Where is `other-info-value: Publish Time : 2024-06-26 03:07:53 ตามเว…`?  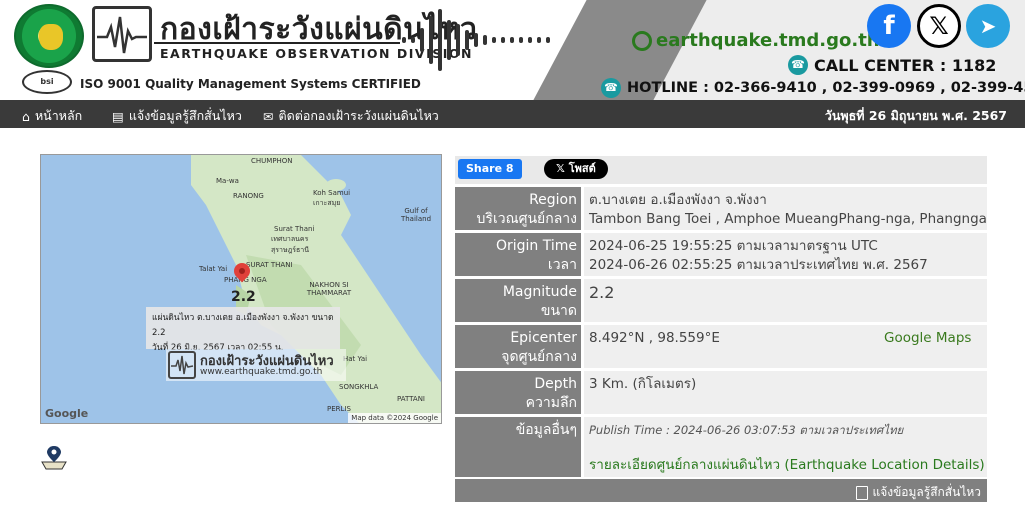
other-info-value: Publish Time : 2024-06-26 03:07:53 ตามเว… is located at coordinates (785, 447).